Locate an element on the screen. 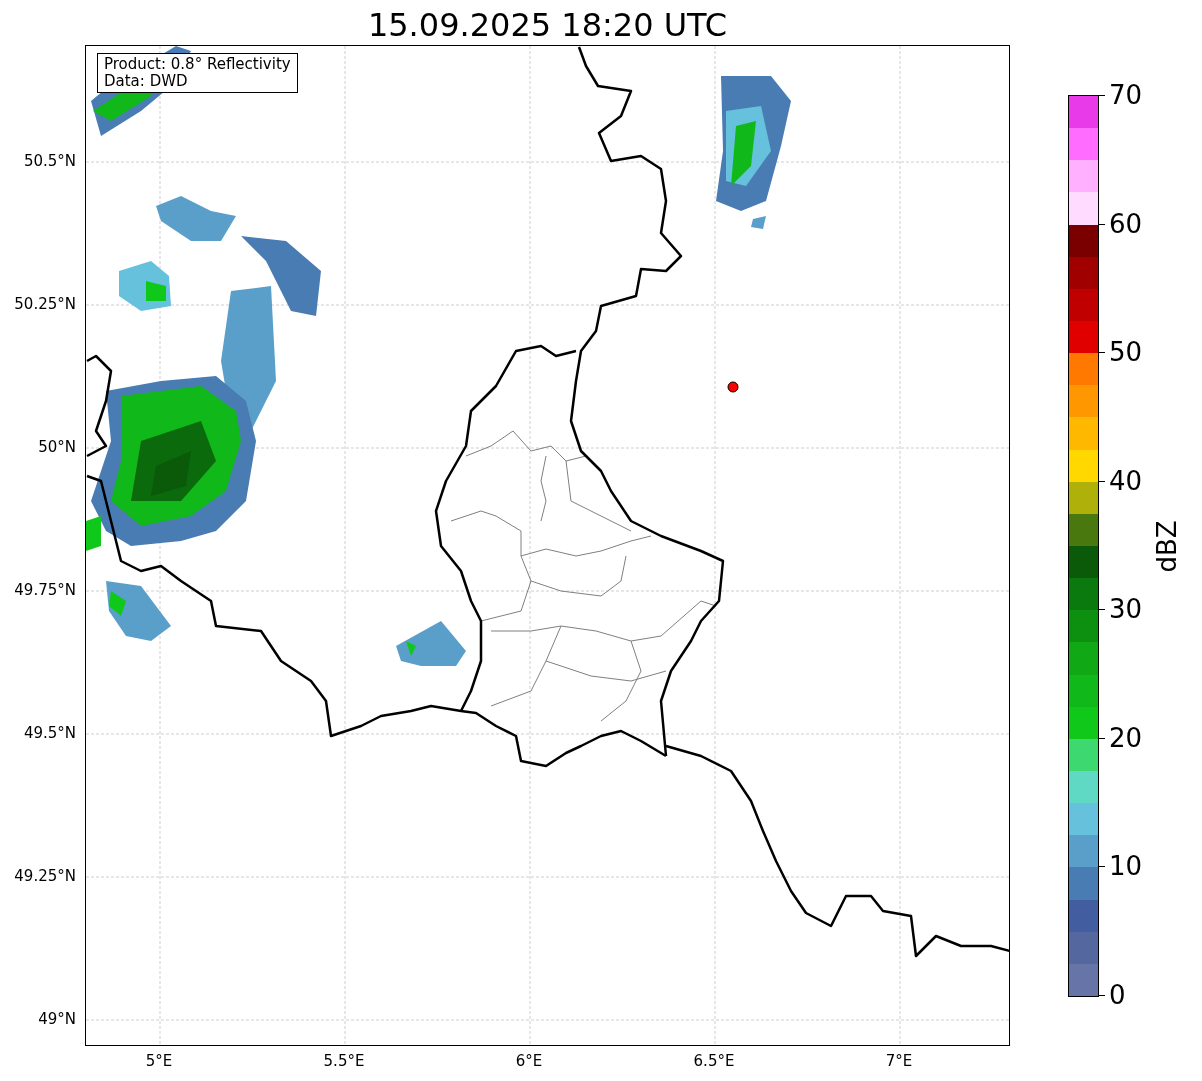 Image resolution: width=1202 pixels, height=1081 pixels. longitude-label: 6.5°E is located at coordinates (714, 1061).